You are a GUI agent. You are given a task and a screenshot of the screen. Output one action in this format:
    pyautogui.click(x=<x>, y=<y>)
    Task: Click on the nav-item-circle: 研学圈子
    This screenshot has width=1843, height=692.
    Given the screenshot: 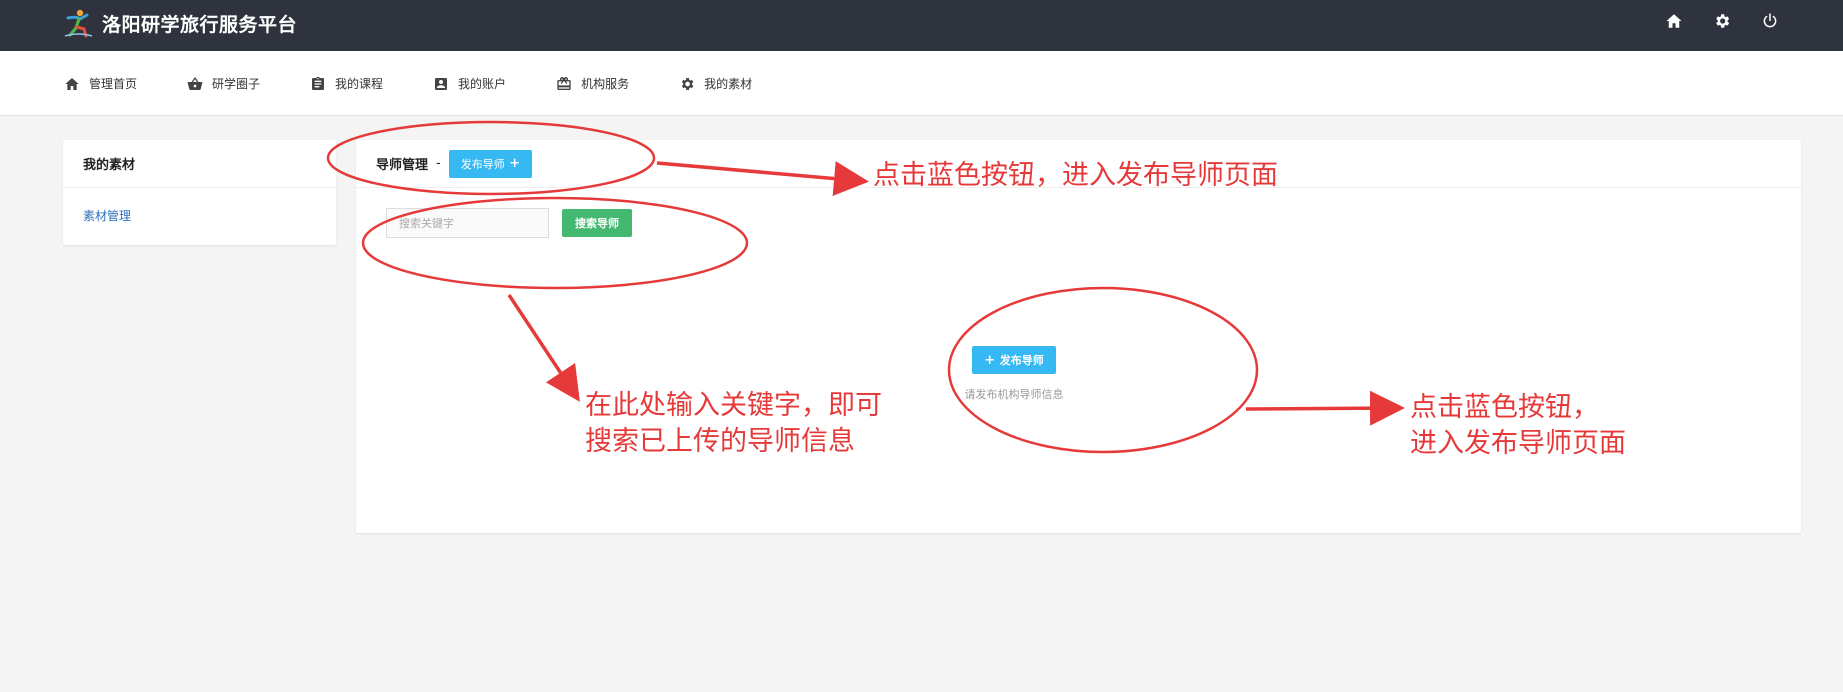 What is the action you would take?
    pyautogui.click(x=223, y=83)
    